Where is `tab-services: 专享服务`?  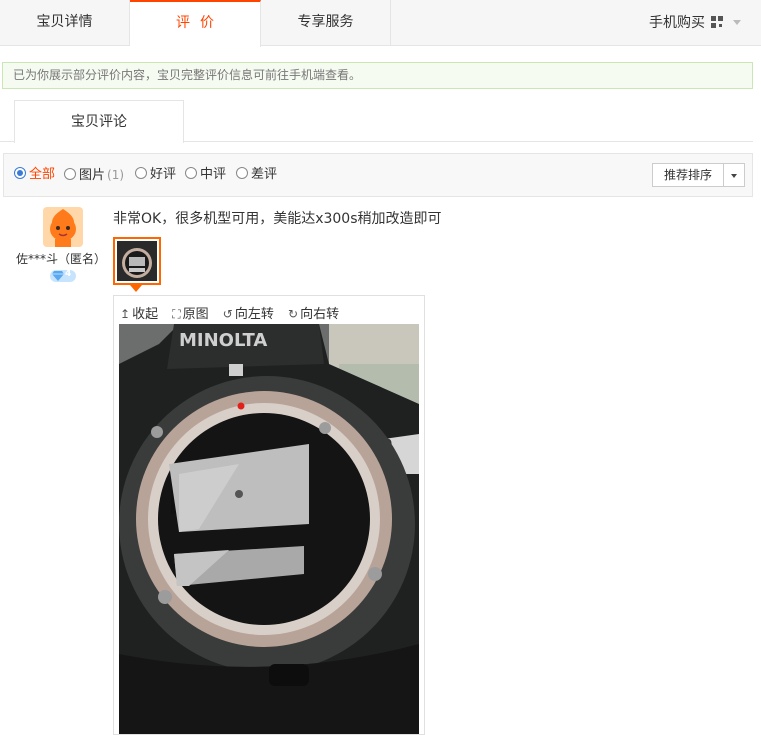 tab-services: 专享服务 is located at coordinates (326, 23).